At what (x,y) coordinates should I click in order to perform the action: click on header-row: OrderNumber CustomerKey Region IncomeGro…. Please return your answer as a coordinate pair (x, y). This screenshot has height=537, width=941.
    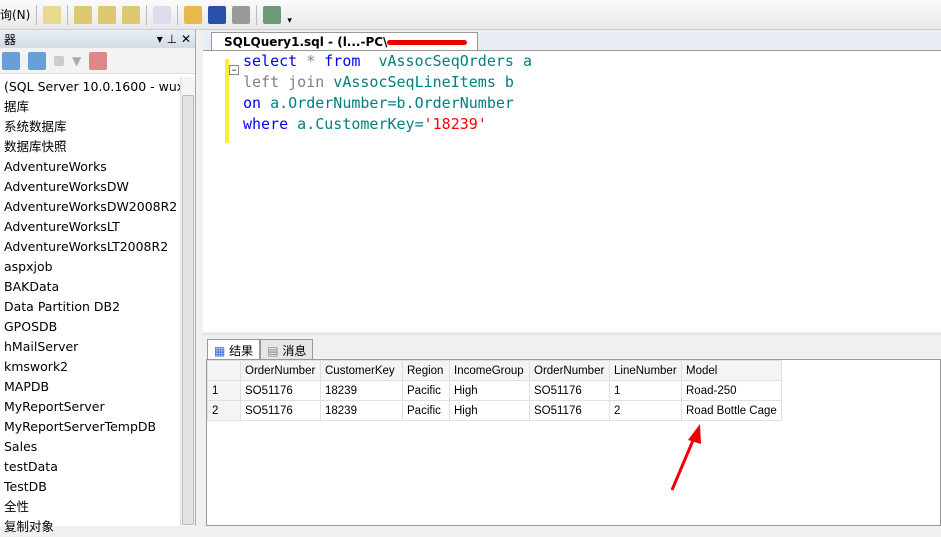
    Looking at the image, I should click on (494, 370).